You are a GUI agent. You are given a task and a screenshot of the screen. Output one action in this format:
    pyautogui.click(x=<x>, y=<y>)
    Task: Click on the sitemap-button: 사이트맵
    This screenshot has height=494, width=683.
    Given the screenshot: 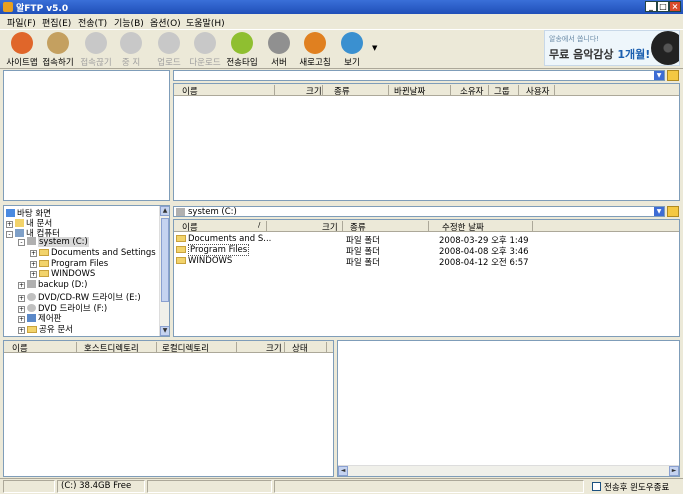 What is the action you would take?
    pyautogui.click(x=22, y=50)
    